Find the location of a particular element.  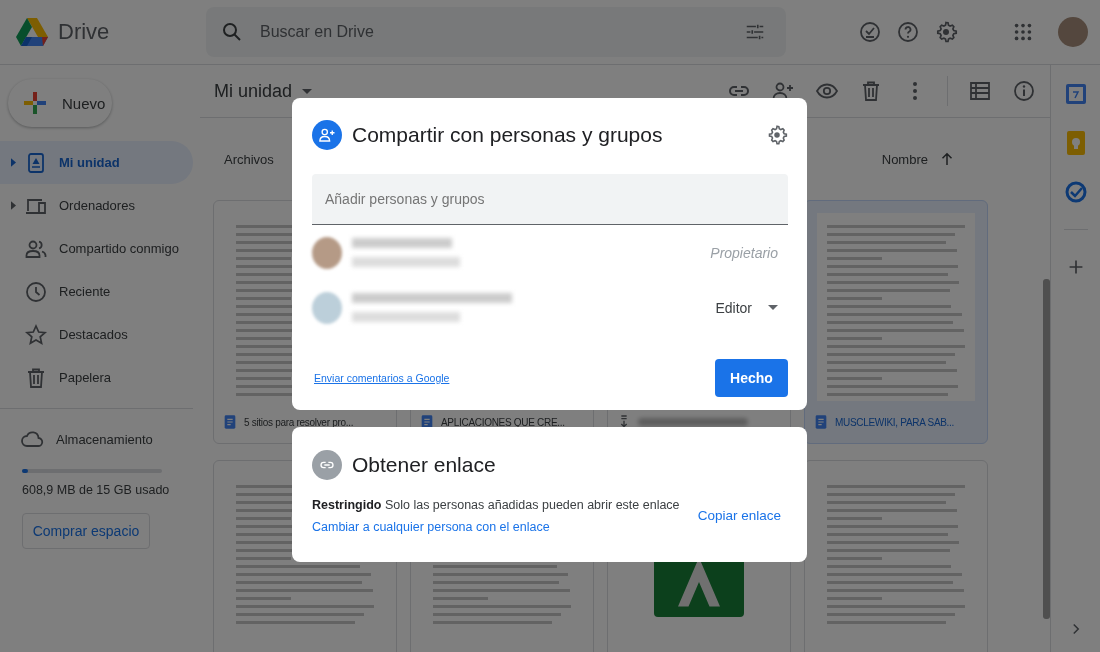

dialog-title: Compartir con personas y grupos is located at coordinates (507, 135).